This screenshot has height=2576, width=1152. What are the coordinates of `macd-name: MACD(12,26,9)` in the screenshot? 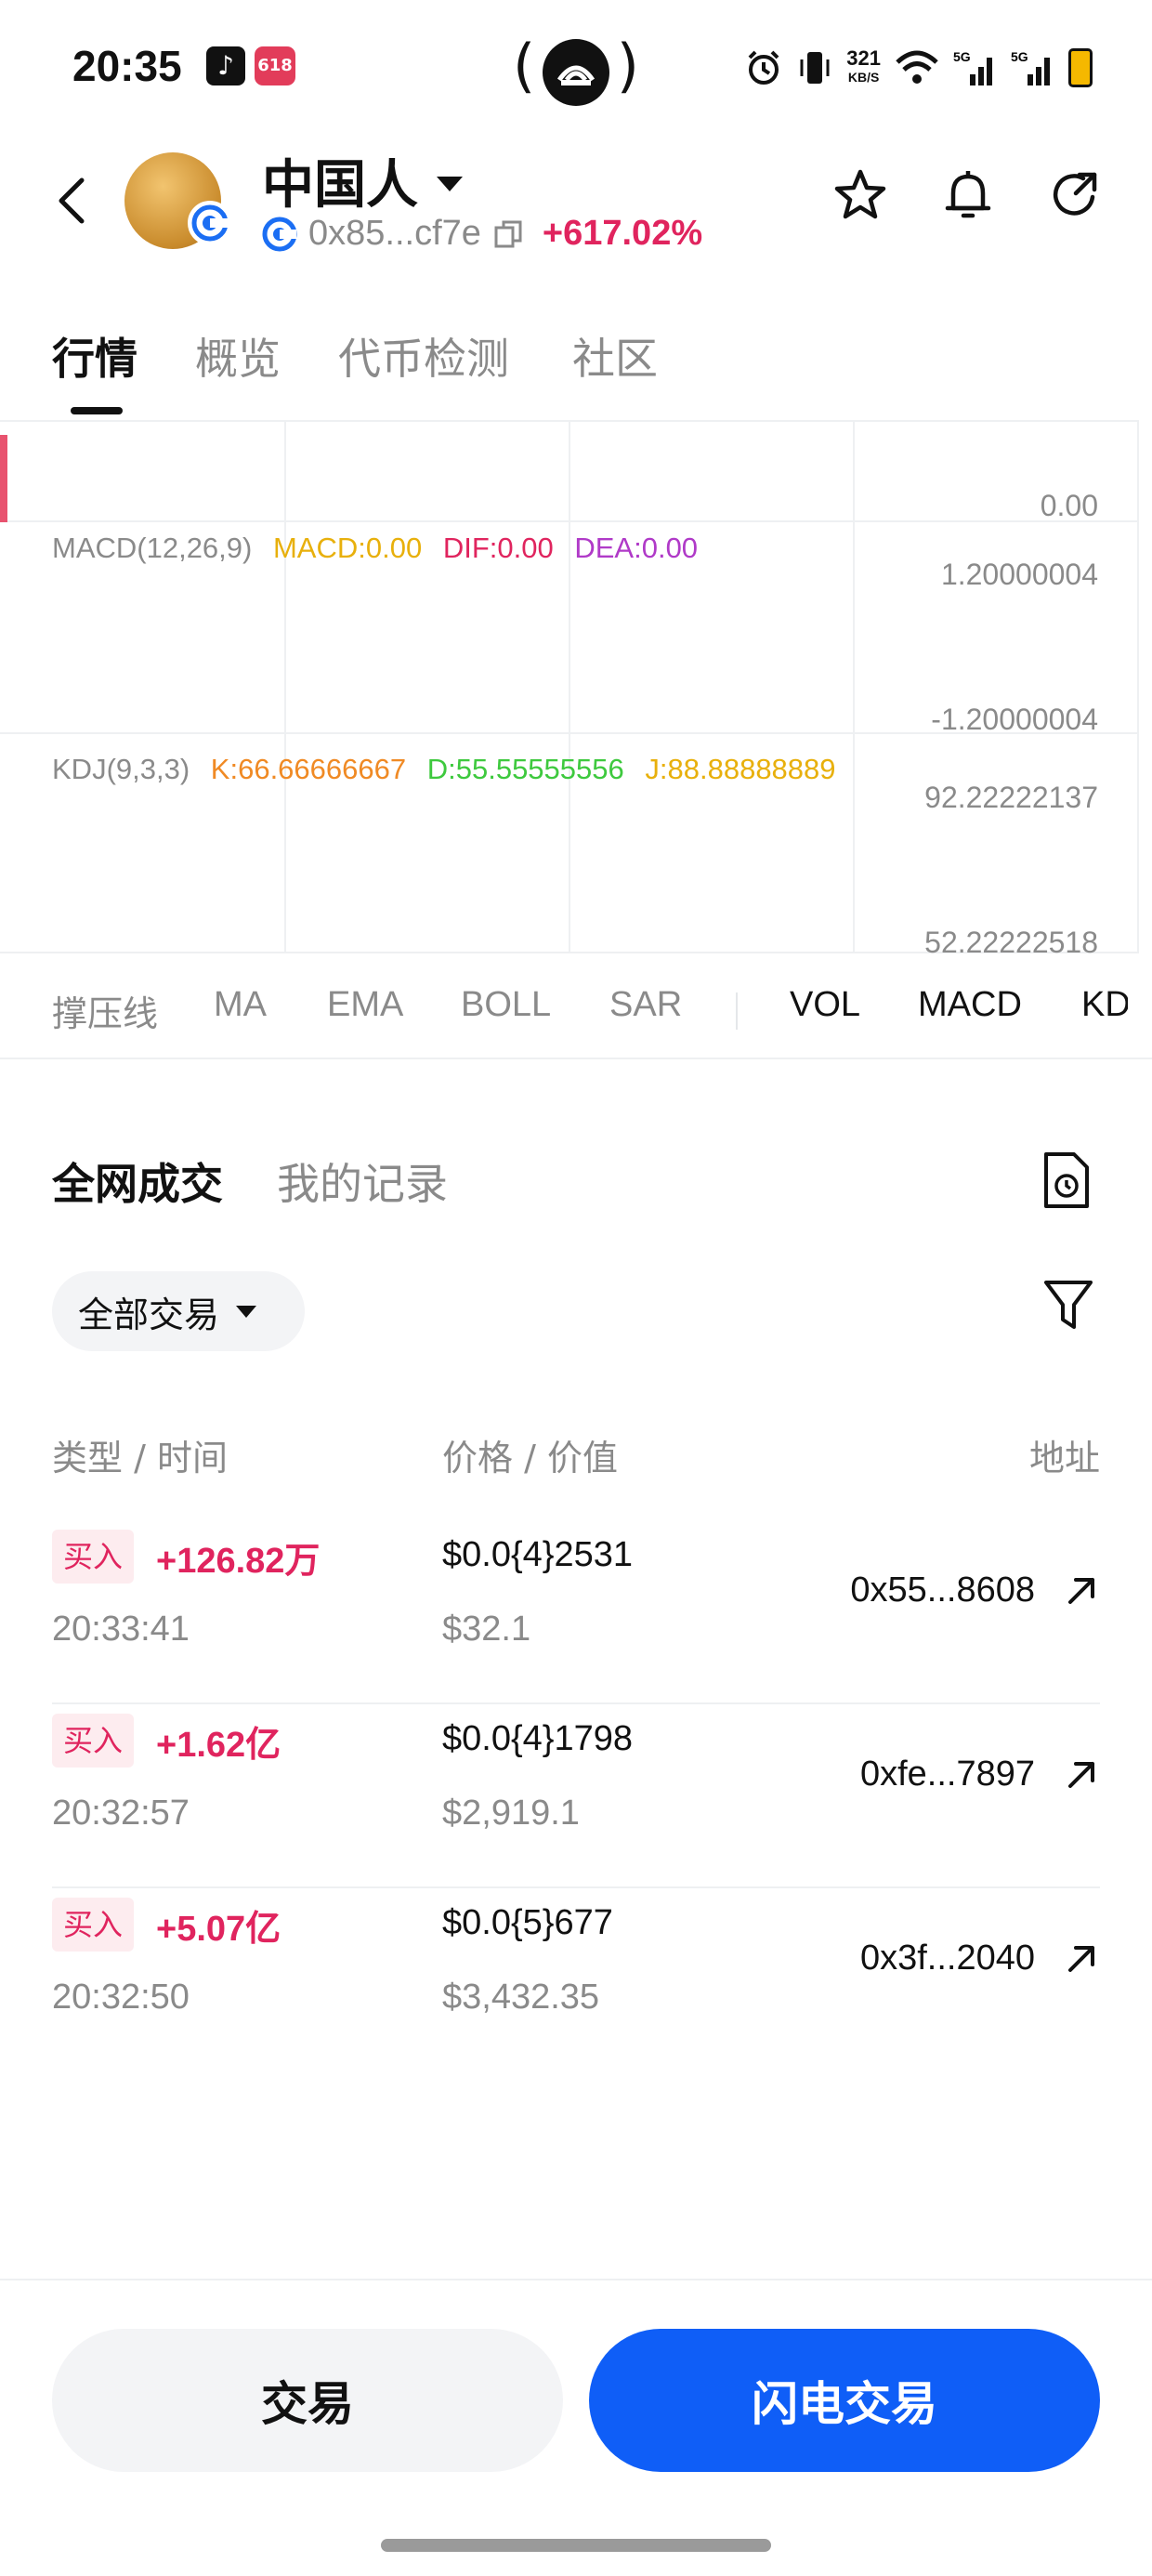 It's located at (152, 548).